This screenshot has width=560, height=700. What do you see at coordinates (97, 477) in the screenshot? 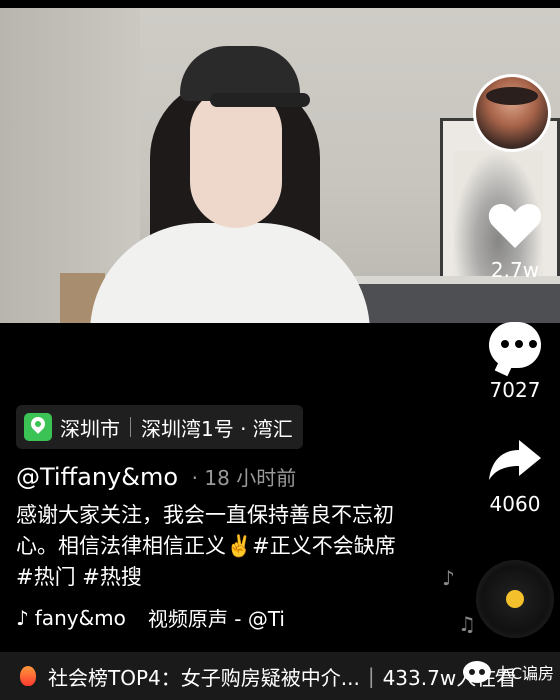
I see `author-handle: @Tiffany&mo` at bounding box center [97, 477].